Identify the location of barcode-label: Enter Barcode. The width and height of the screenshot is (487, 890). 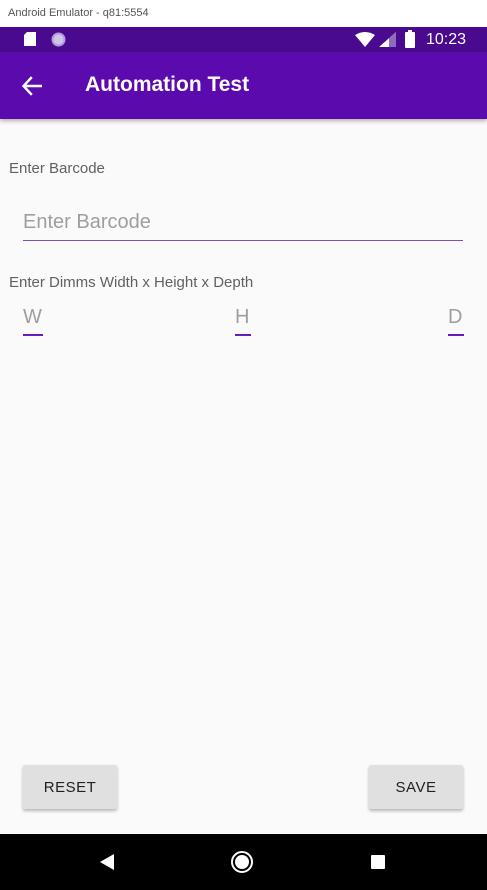
(57, 168).